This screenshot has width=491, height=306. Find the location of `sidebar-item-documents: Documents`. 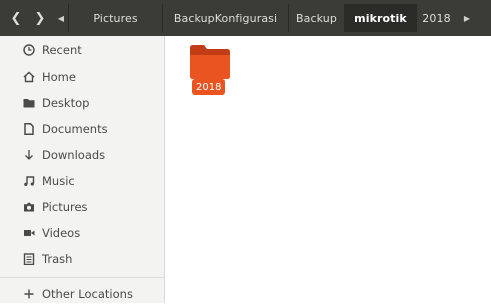

sidebar-item-documents: Documents is located at coordinates (82, 129).